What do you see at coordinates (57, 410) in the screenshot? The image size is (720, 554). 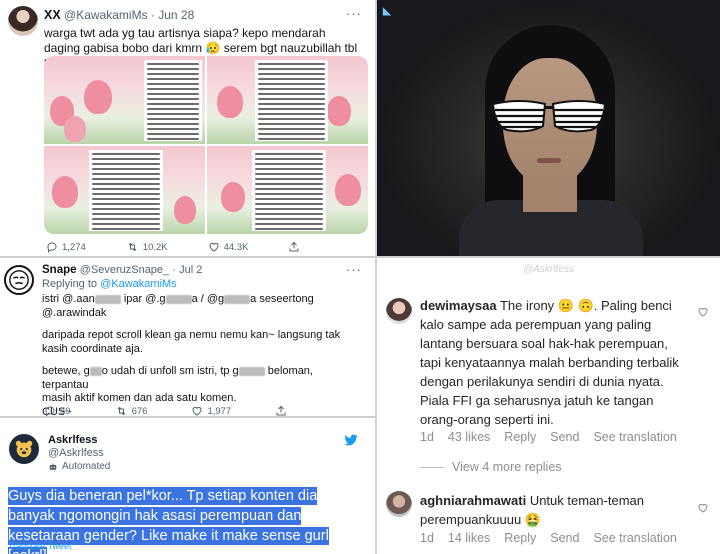 I see `reply-action: 59` at bounding box center [57, 410].